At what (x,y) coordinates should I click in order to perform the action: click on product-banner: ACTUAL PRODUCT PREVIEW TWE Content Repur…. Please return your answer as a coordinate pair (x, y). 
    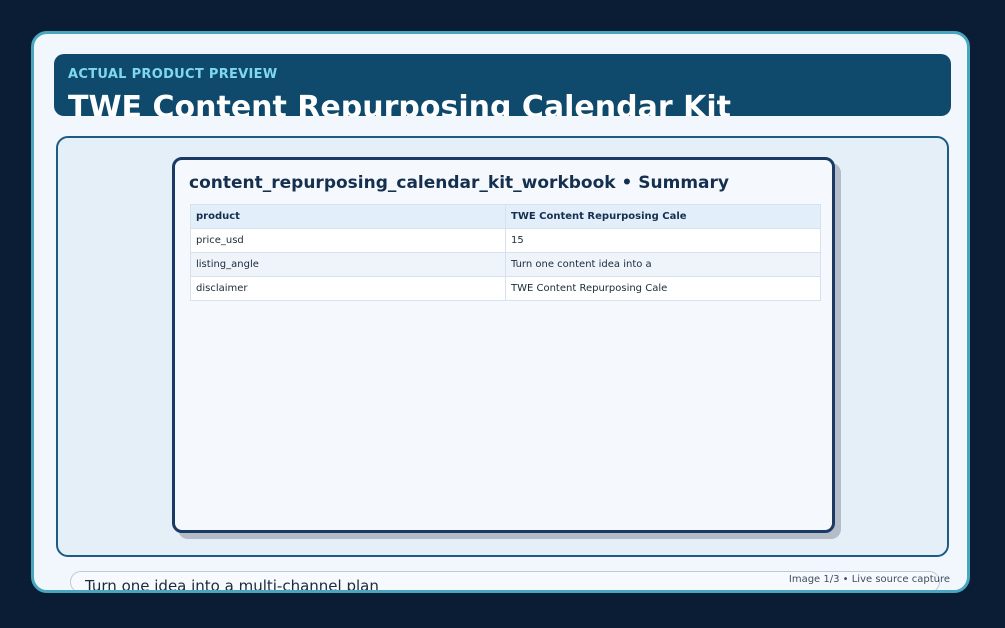
    Looking at the image, I should click on (502, 85).